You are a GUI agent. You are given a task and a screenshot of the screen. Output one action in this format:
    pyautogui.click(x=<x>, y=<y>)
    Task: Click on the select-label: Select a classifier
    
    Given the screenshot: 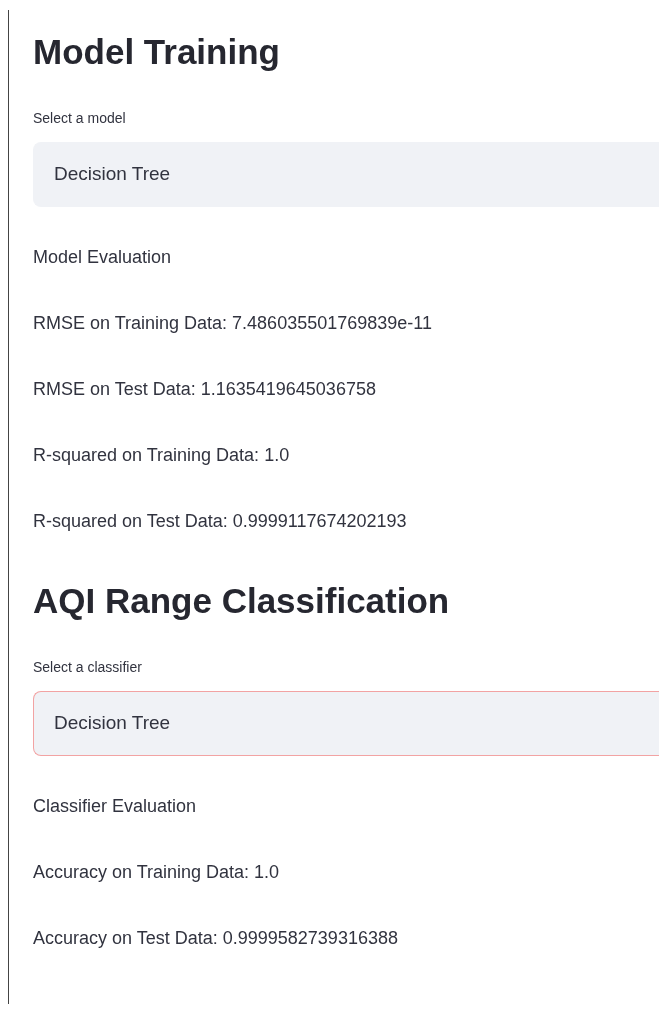 What is the action you would take?
    pyautogui.click(x=88, y=667)
    